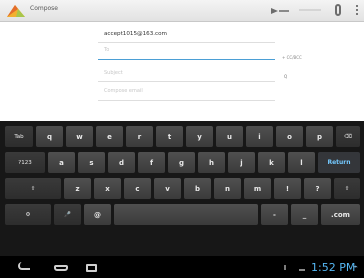  Describe the element at coordinates (67, 214) in the screenshot. I see `mic-key: 🎤` at that location.